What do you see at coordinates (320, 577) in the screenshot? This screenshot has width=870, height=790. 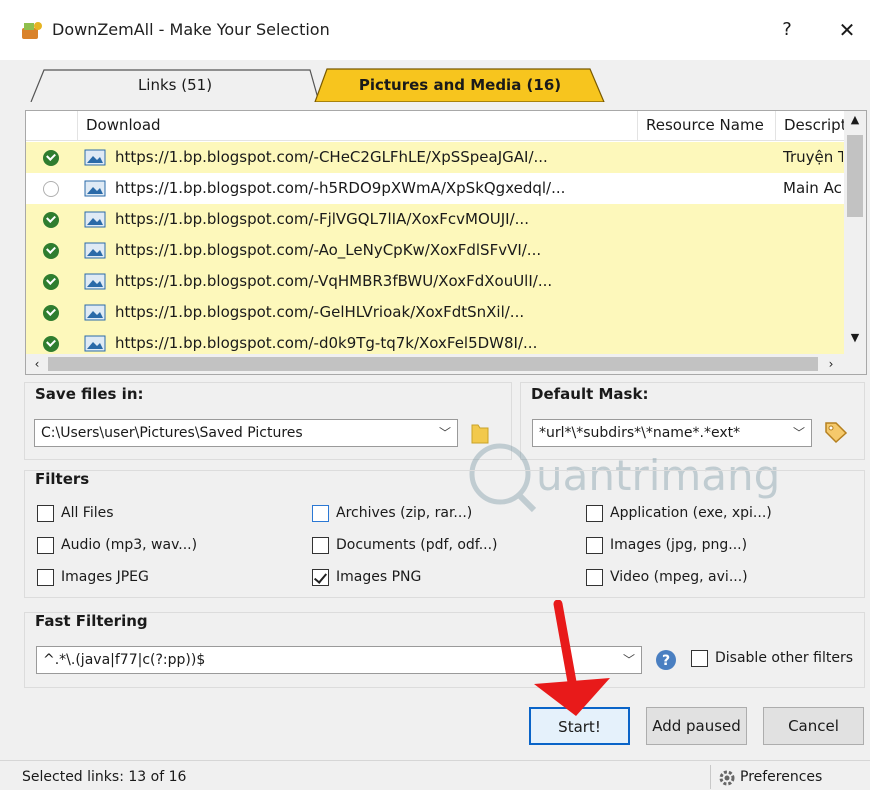 I see `images-png-checkbox` at bounding box center [320, 577].